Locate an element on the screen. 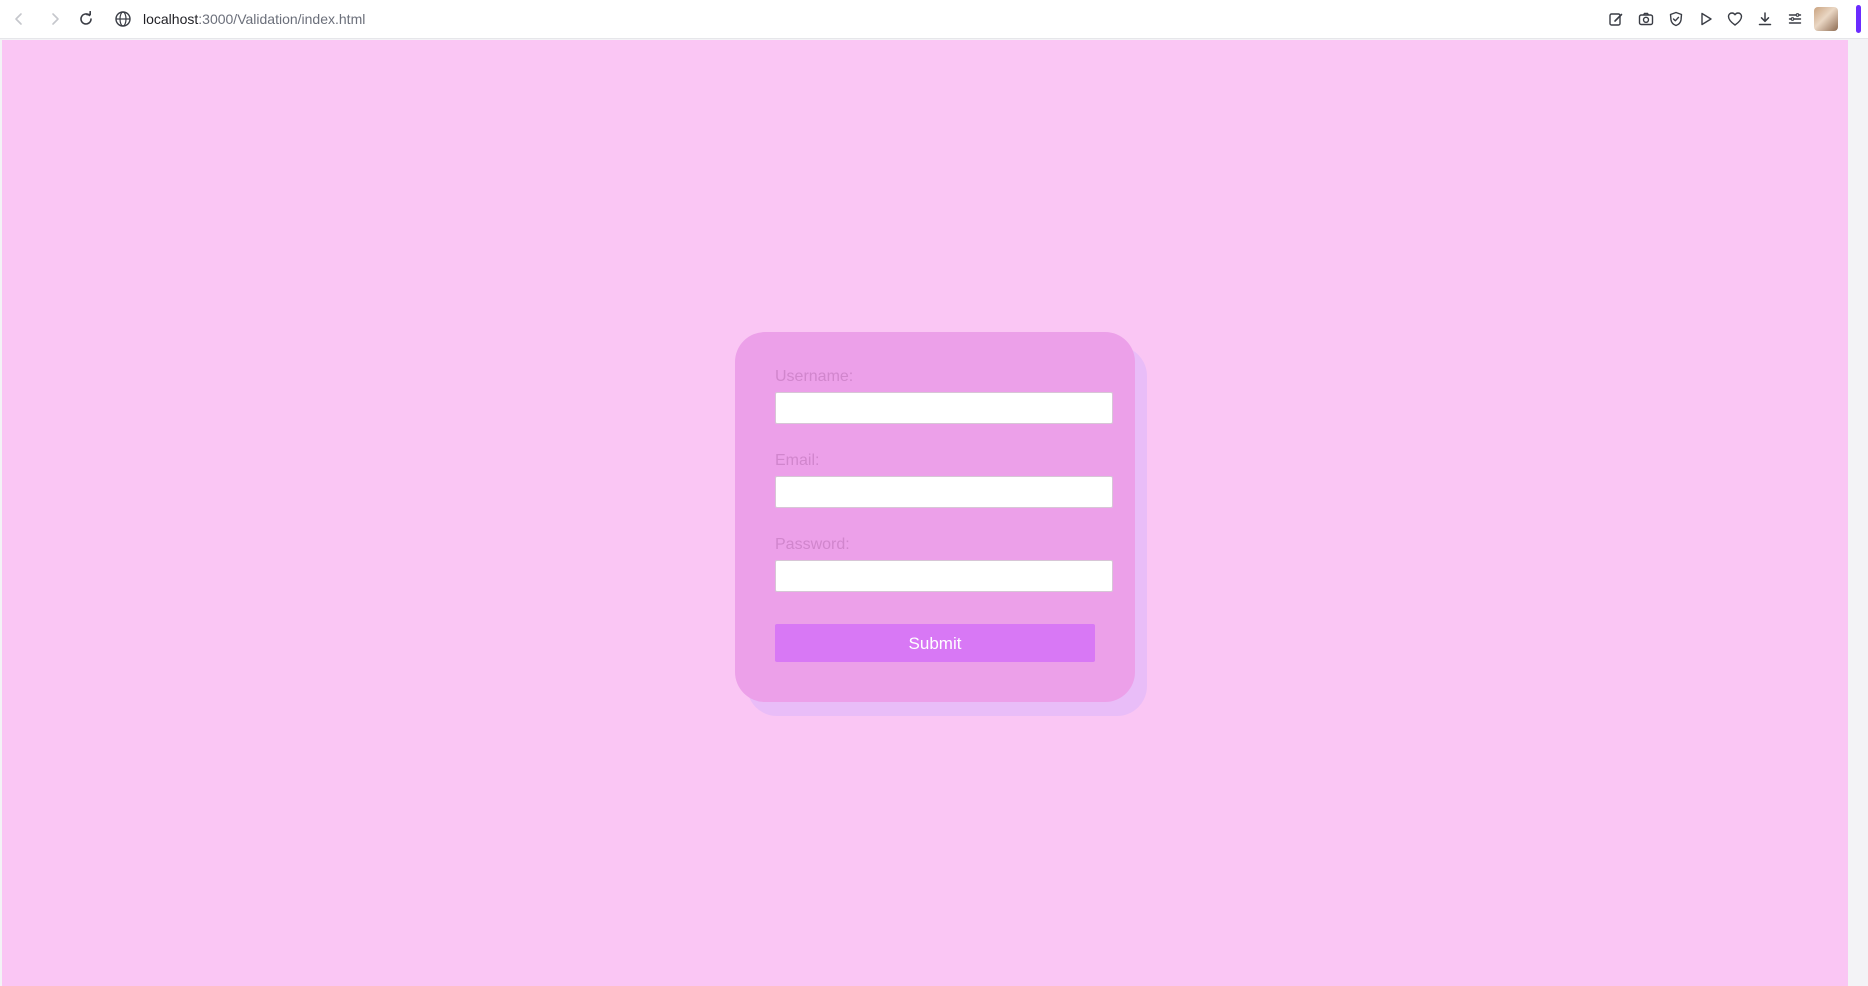 Image resolution: width=1868 pixels, height=986 pixels. password-label: Password: is located at coordinates (812, 544).